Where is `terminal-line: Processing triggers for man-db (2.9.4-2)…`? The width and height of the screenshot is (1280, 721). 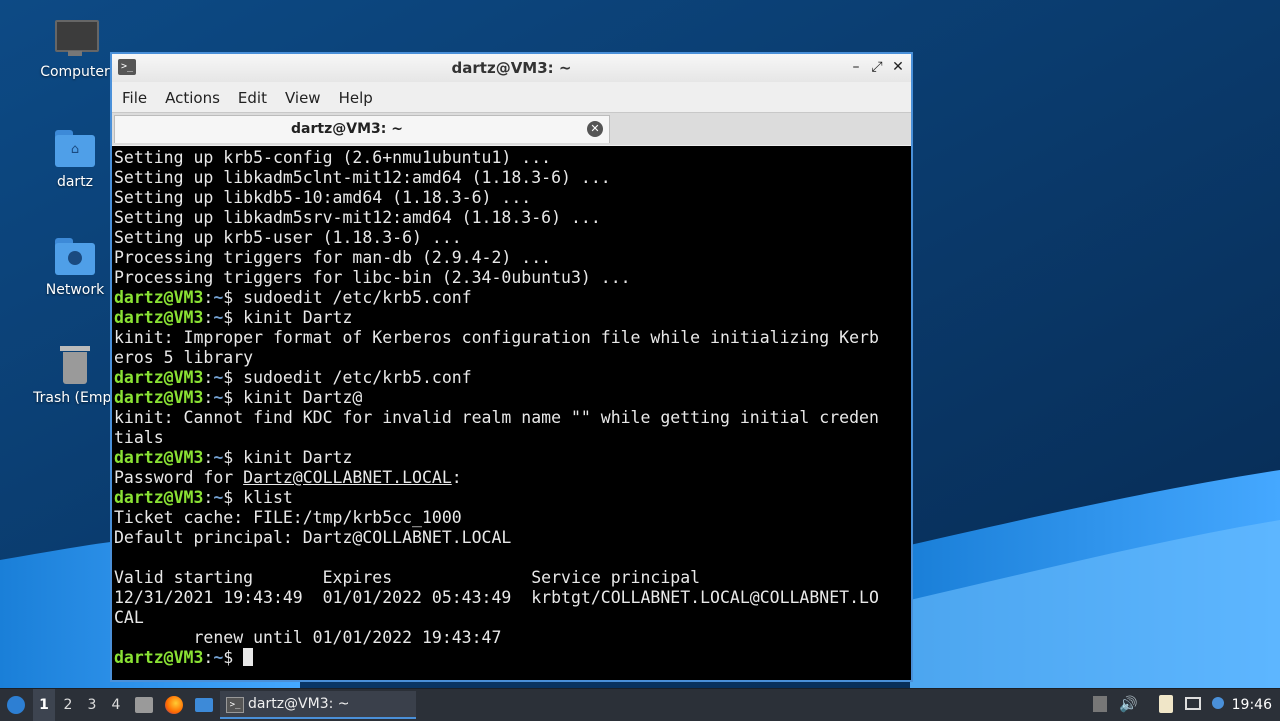 terminal-line: Processing triggers for man-db (2.9.4-2)… is located at coordinates (511, 258).